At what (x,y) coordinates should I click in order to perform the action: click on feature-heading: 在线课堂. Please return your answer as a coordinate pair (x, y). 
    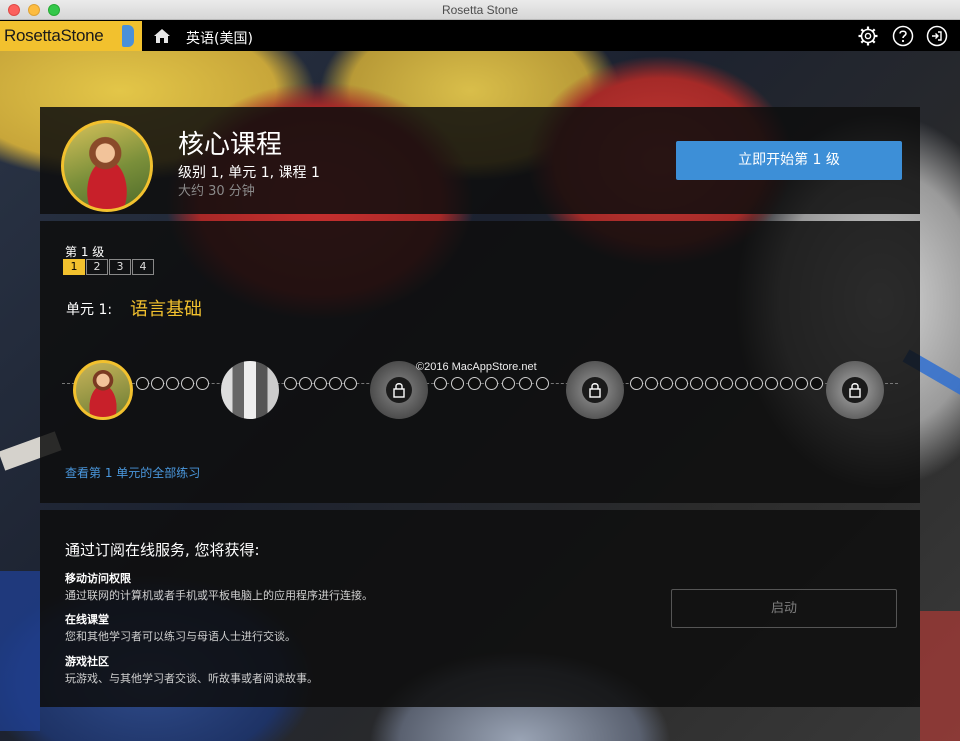
    Looking at the image, I should click on (87, 619).